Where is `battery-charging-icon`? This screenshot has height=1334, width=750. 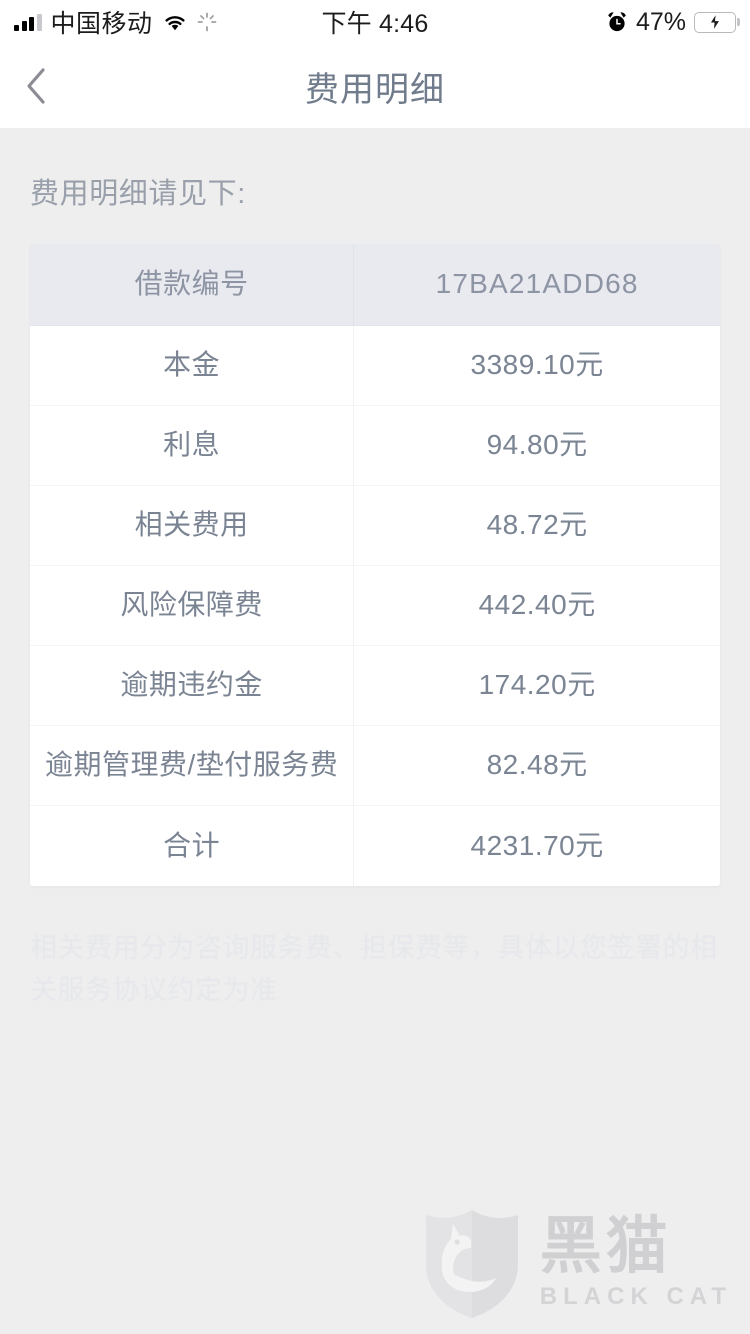 battery-charging-icon is located at coordinates (715, 22).